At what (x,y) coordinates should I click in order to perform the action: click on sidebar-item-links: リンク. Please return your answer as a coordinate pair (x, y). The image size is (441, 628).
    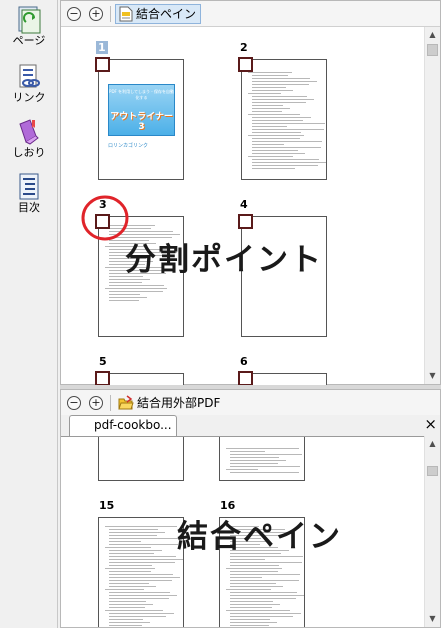
    Looking at the image, I should click on (29, 83).